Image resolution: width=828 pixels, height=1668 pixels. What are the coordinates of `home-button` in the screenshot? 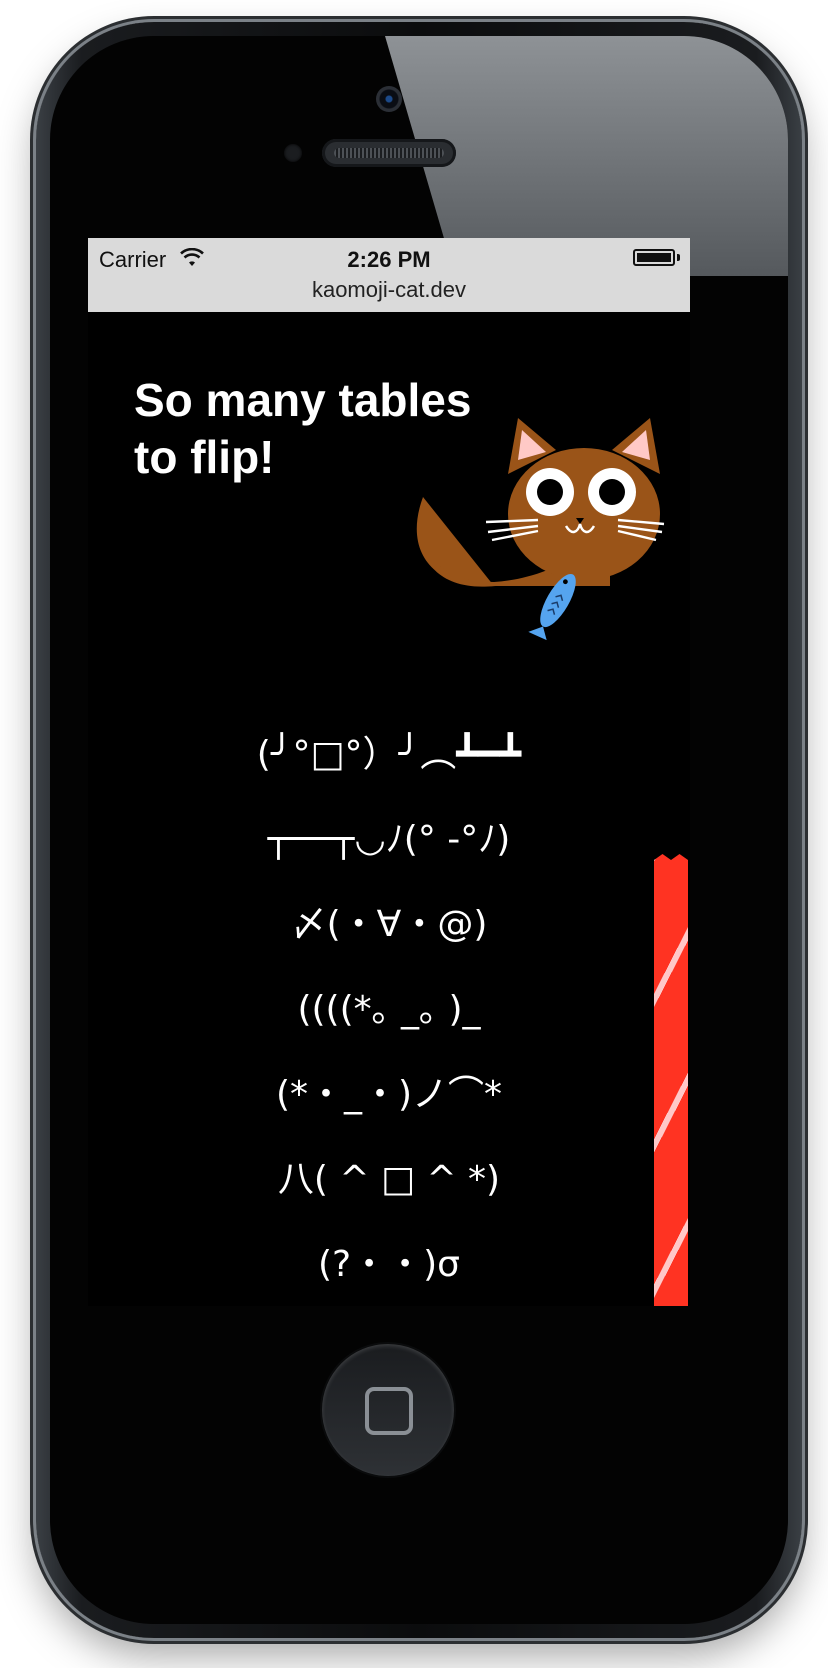 It's located at (388, 1410).